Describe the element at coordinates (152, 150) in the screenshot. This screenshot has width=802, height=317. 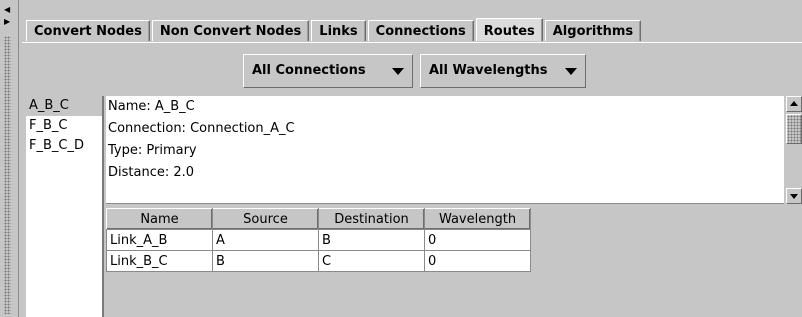
I see `route-type: Type: Primary` at that location.